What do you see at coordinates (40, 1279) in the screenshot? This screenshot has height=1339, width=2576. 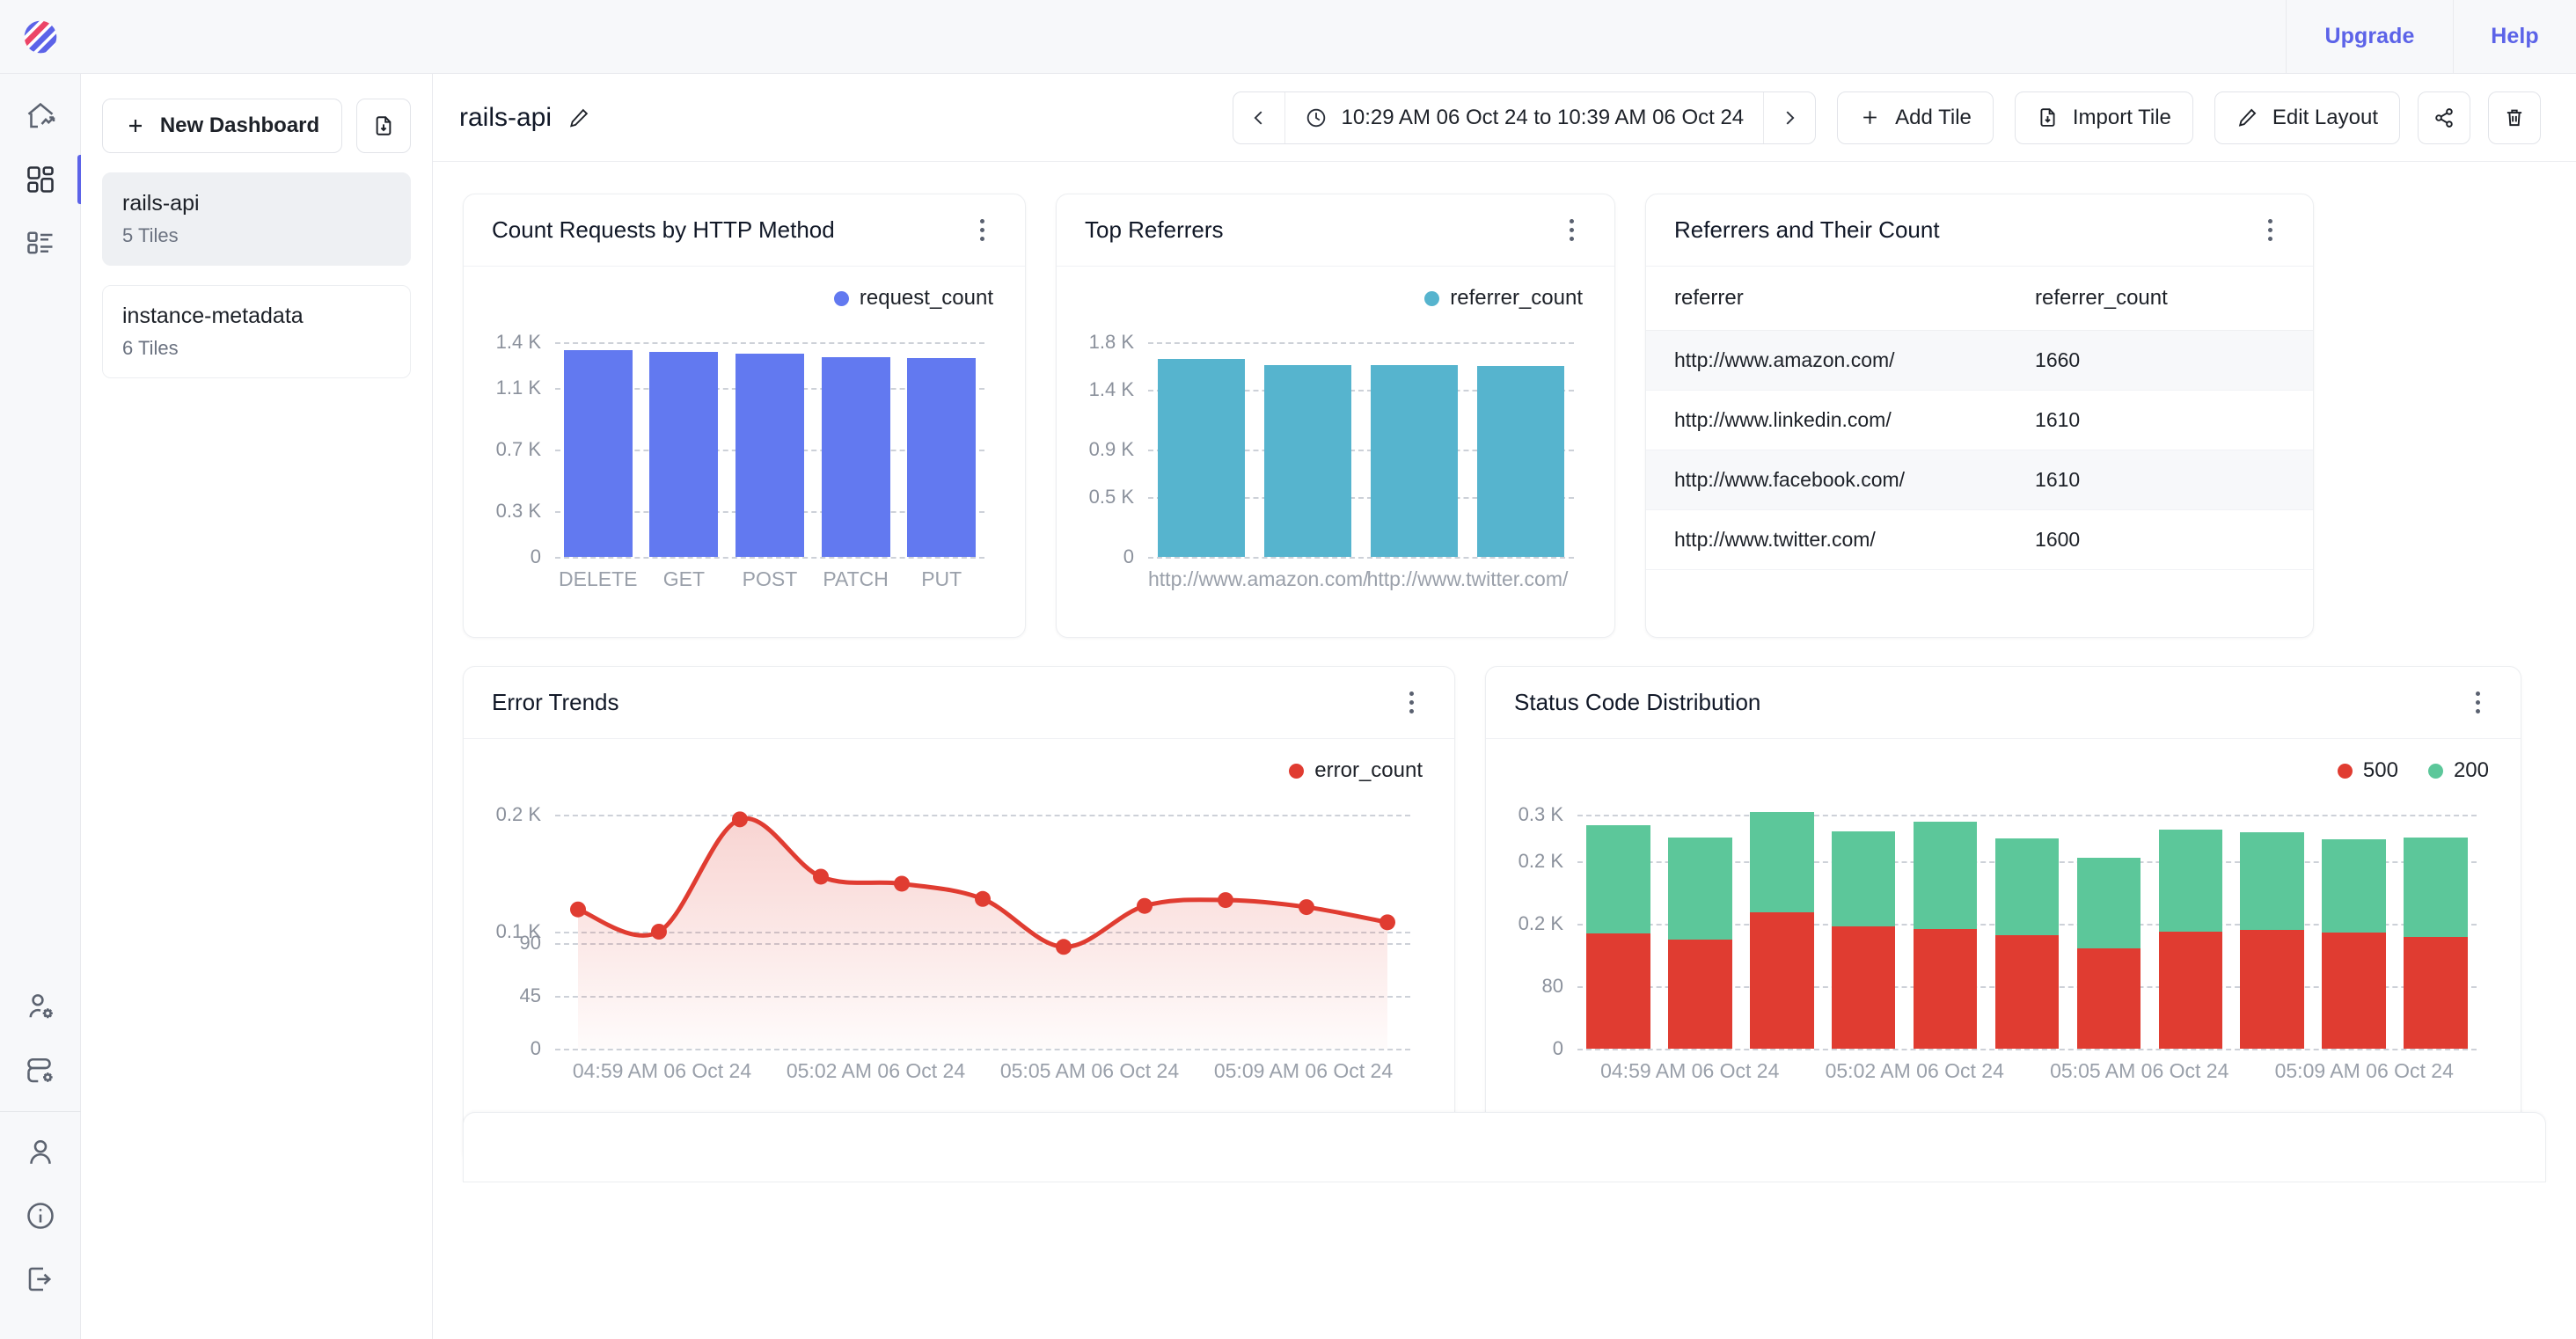 I see `rail-item-logout` at bounding box center [40, 1279].